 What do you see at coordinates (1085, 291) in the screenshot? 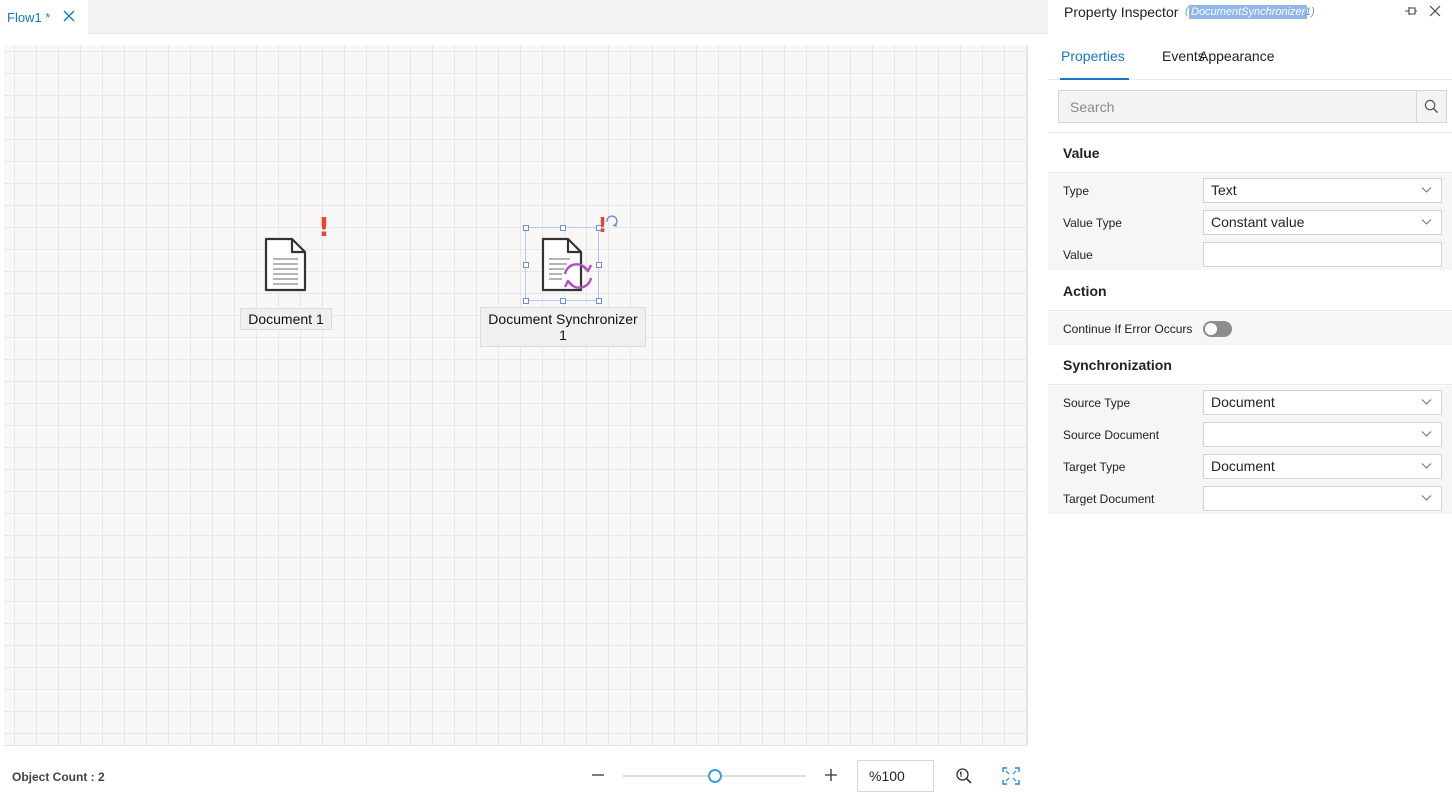
I see `section-action-title: Action` at bounding box center [1085, 291].